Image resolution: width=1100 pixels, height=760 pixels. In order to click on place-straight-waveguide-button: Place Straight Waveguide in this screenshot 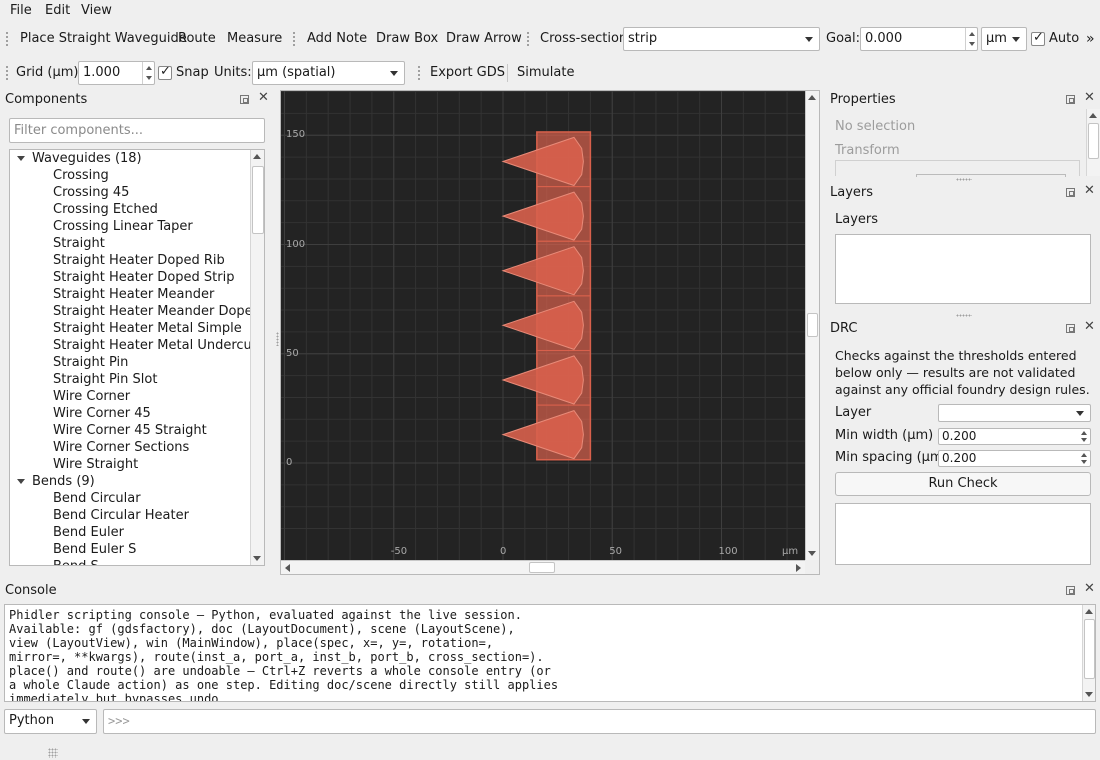, I will do `click(103, 39)`.